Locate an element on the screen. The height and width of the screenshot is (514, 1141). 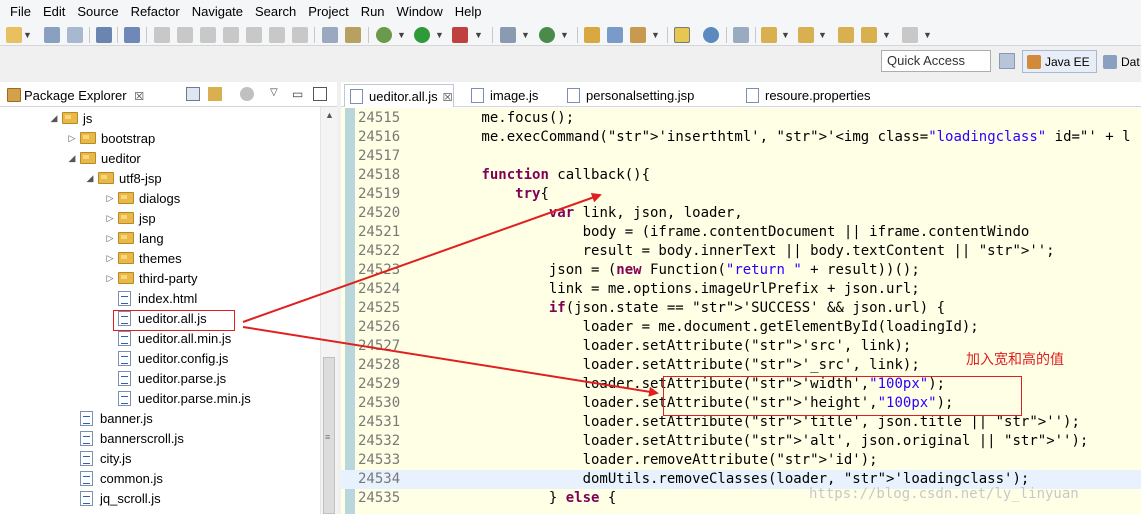
tree-item: ▷ bootstrap is located at coordinates (111, 138).